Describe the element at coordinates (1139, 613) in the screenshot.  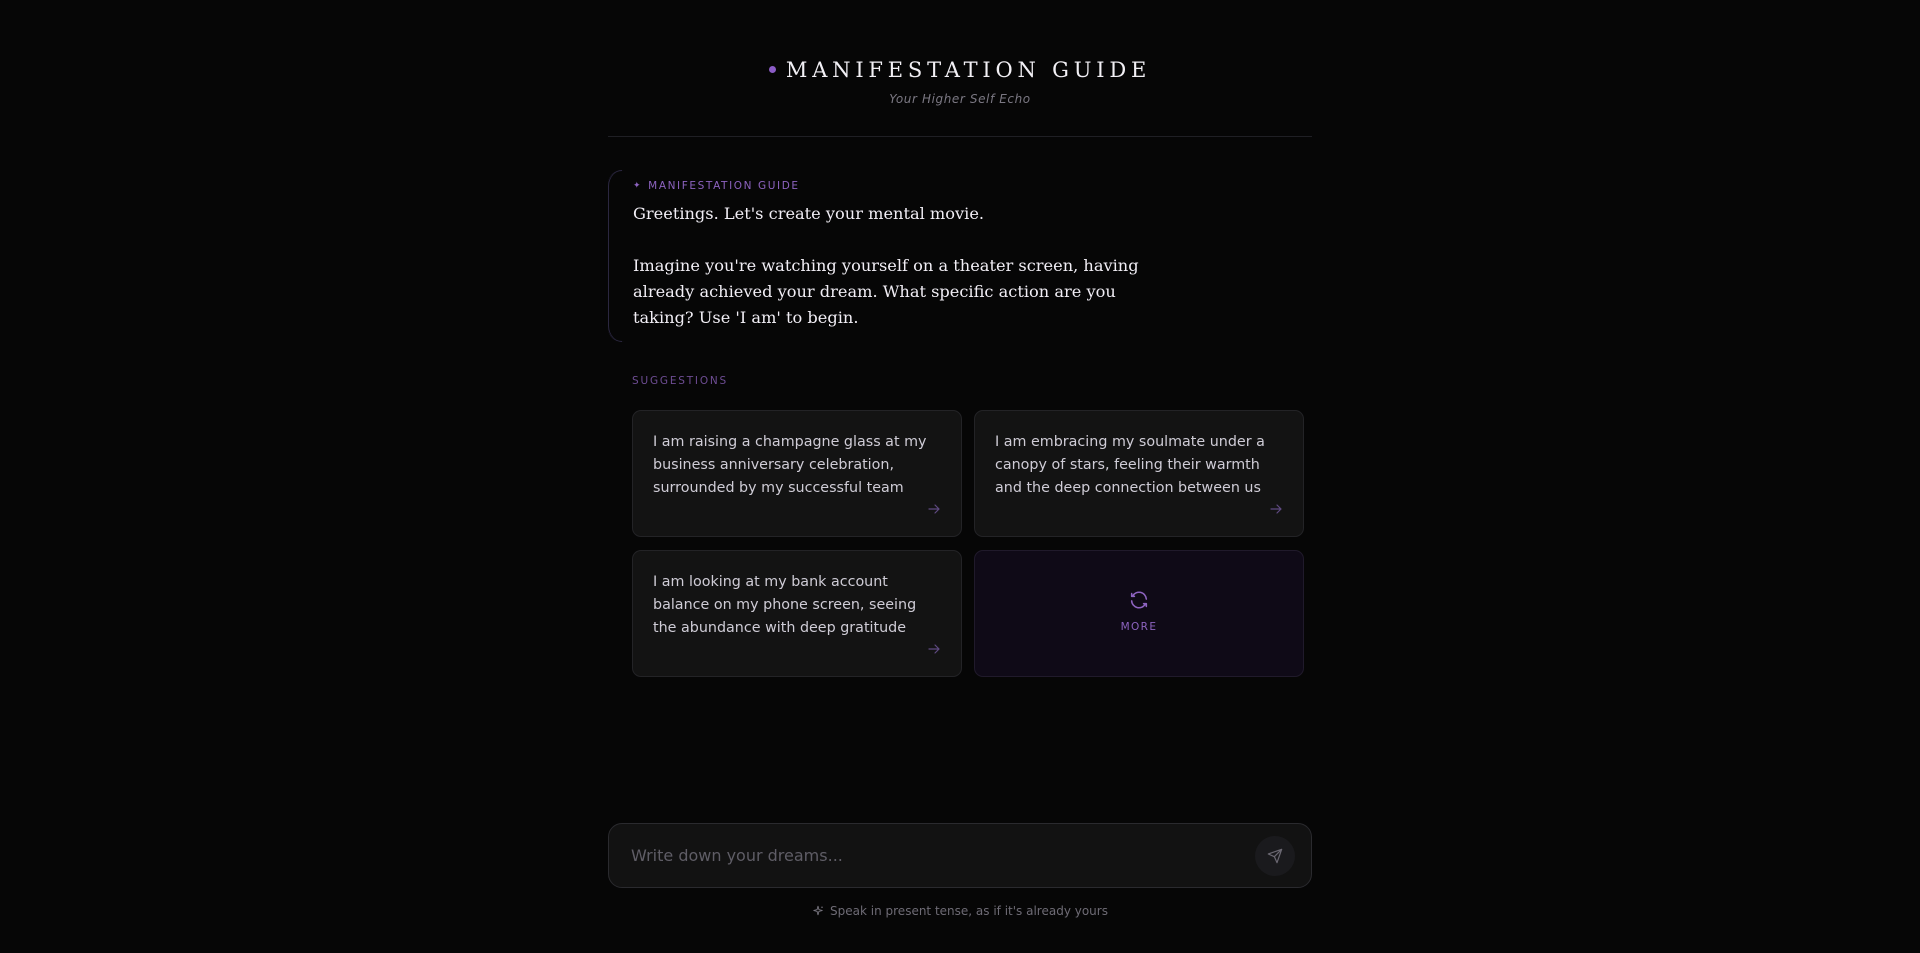
I see `more-suggestions-button: MORE` at that location.